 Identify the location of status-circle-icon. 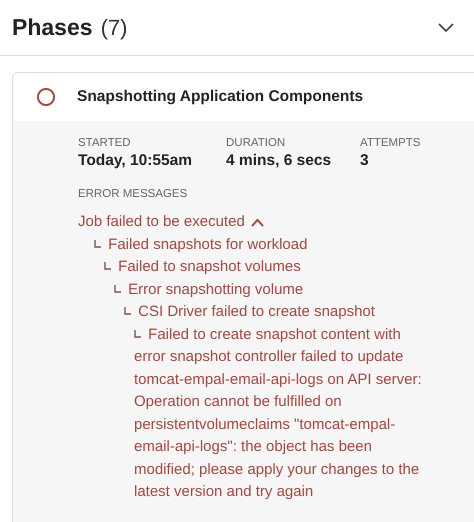
(46, 97).